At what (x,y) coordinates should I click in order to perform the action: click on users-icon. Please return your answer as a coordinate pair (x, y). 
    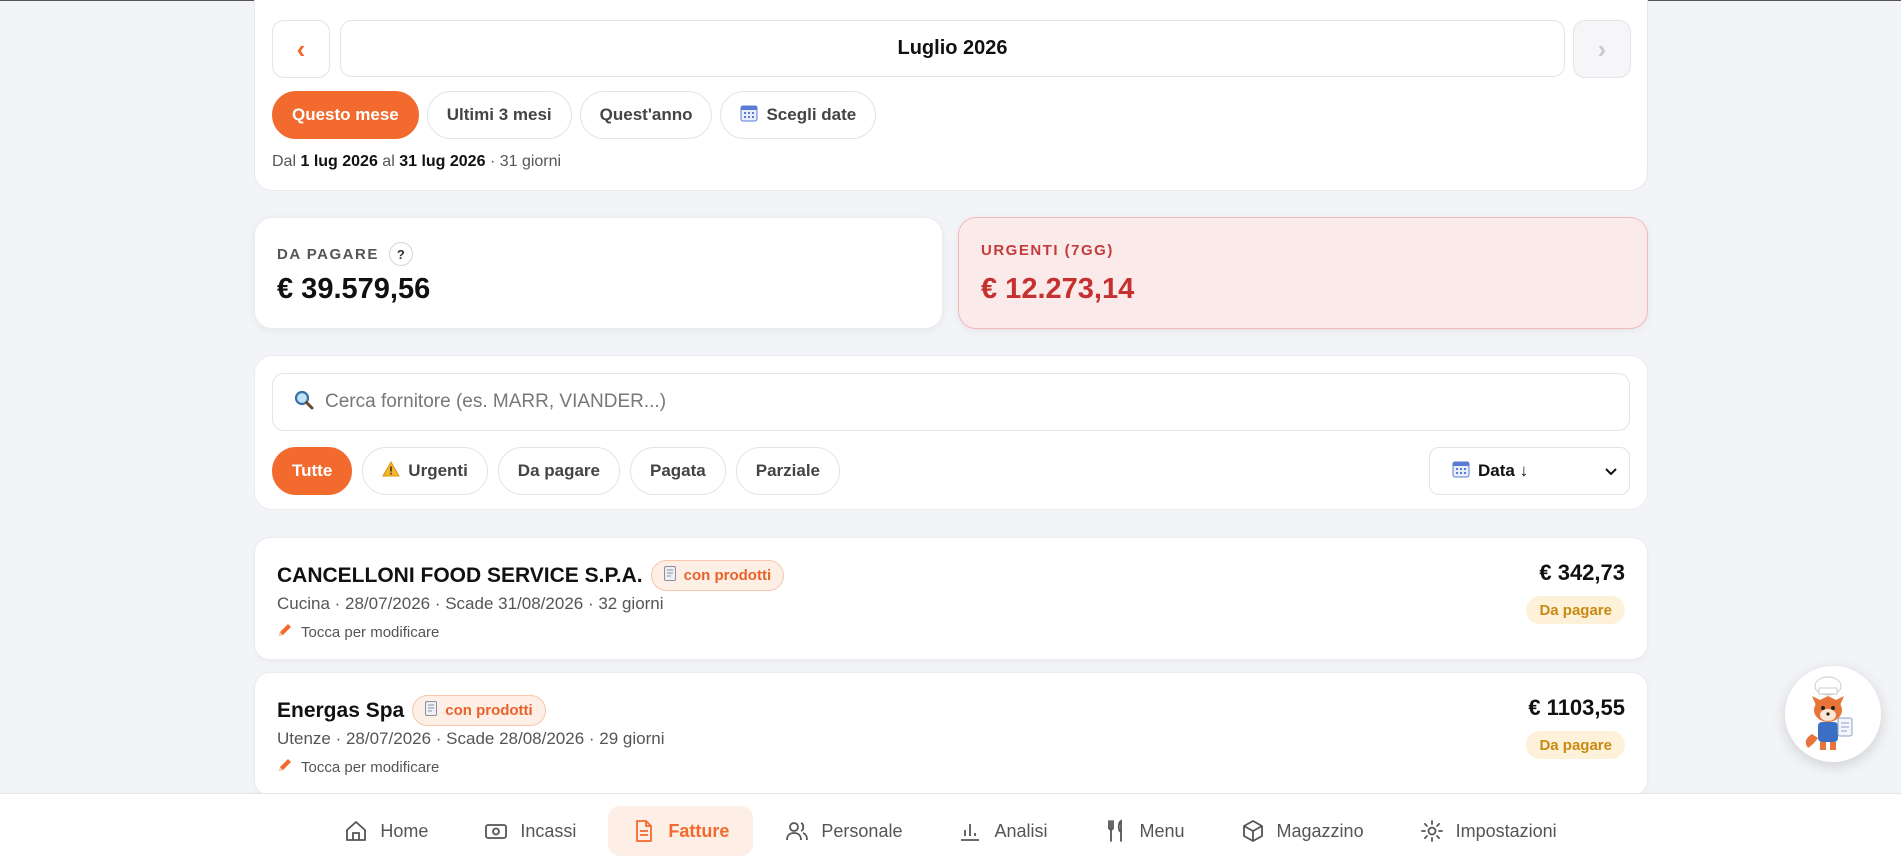
    Looking at the image, I should click on (797, 831).